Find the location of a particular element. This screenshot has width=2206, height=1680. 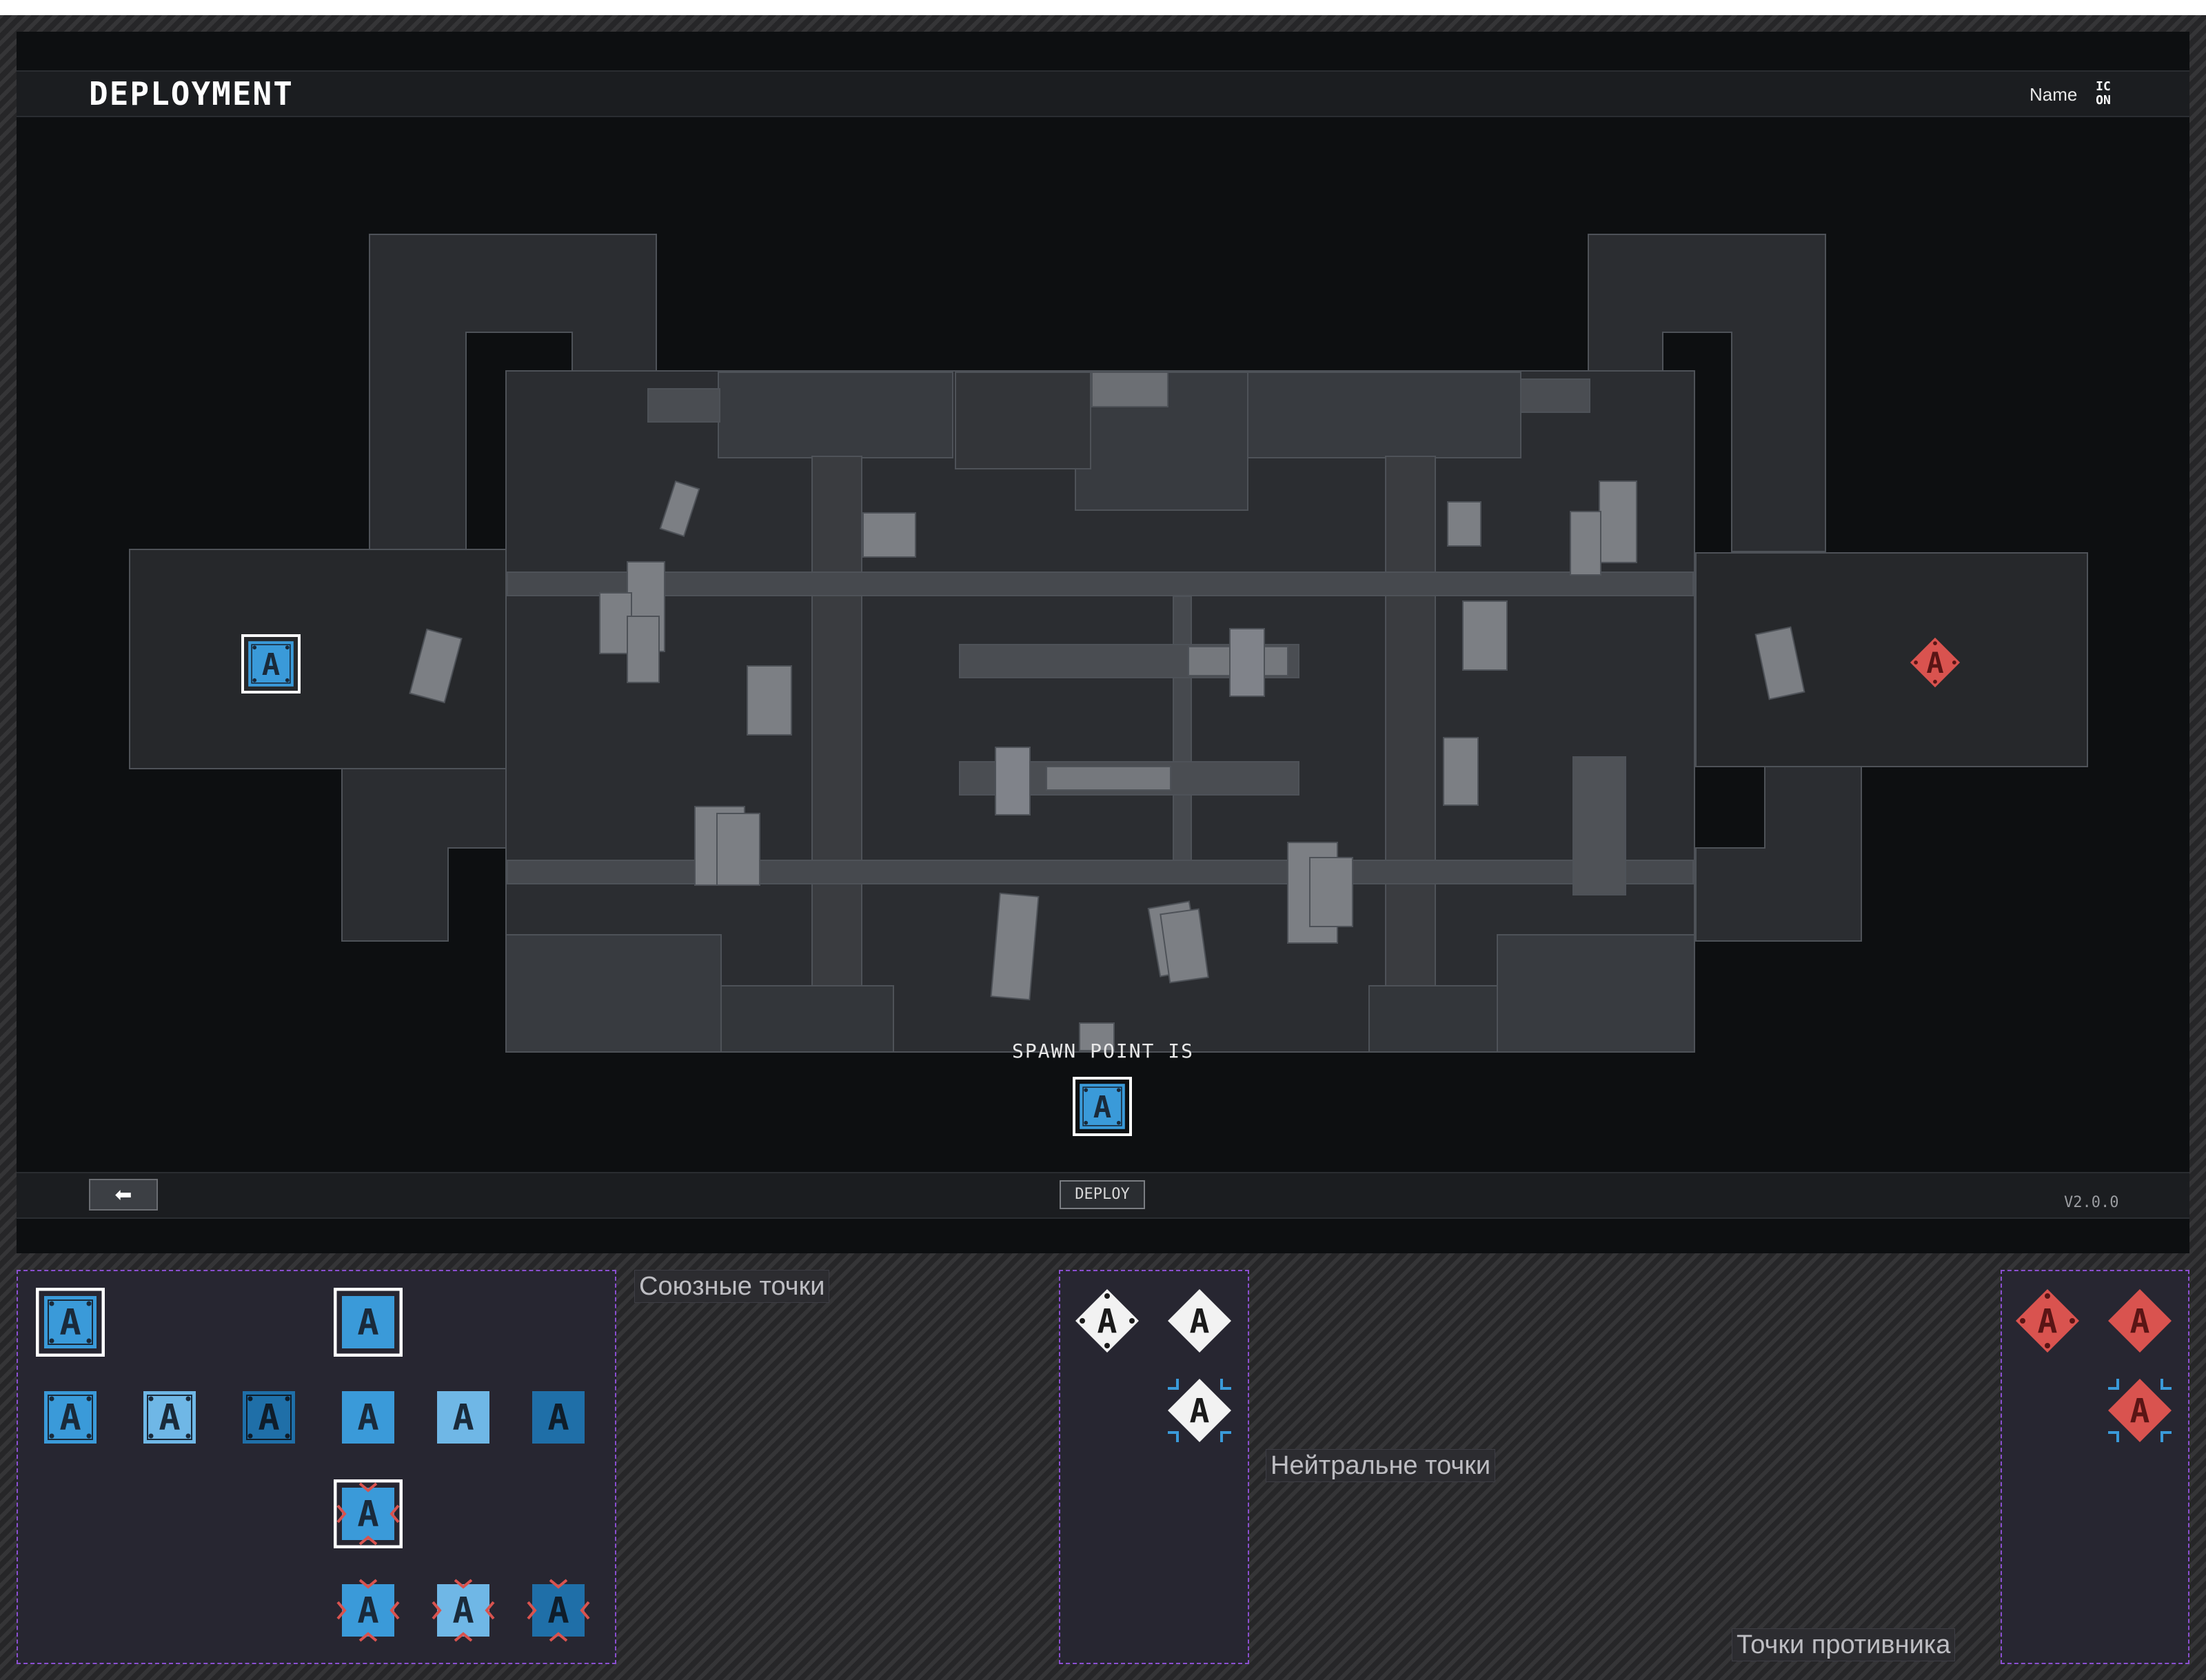

neutral-targeted-icon: A is located at coordinates (1199, 1412).